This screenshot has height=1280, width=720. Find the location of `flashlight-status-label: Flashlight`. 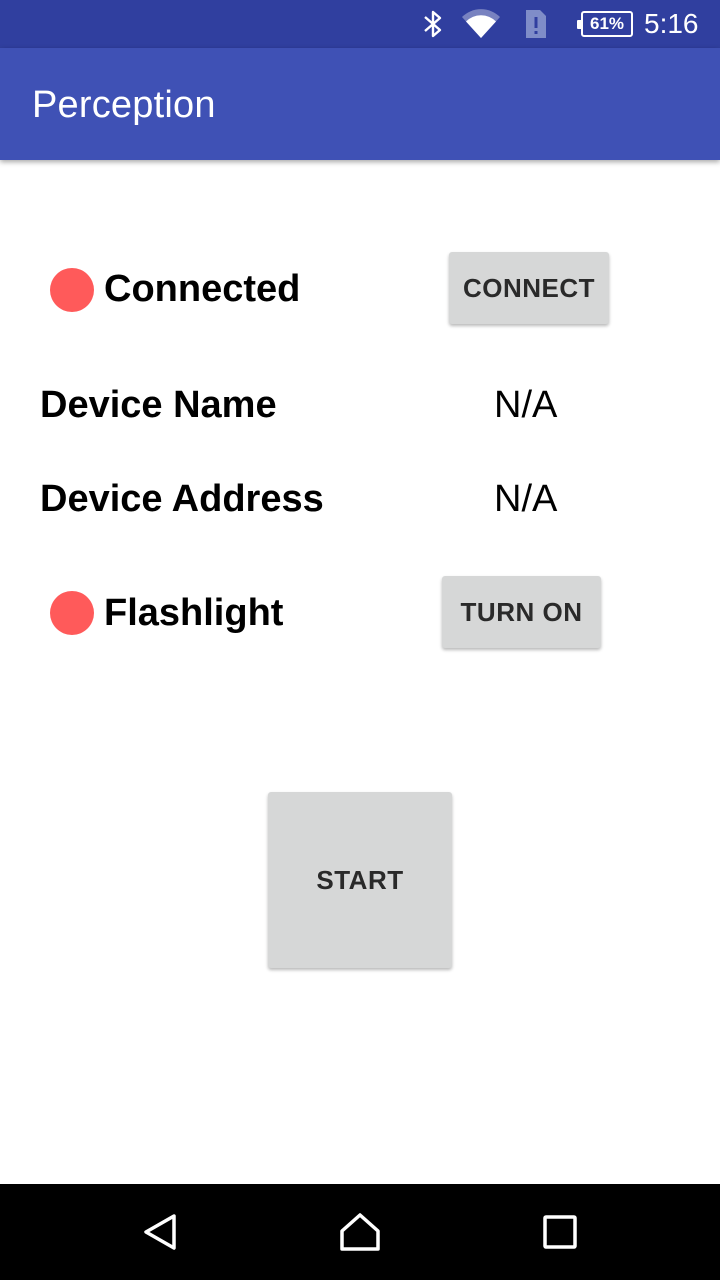

flashlight-status-label: Flashlight is located at coordinates (194, 613).